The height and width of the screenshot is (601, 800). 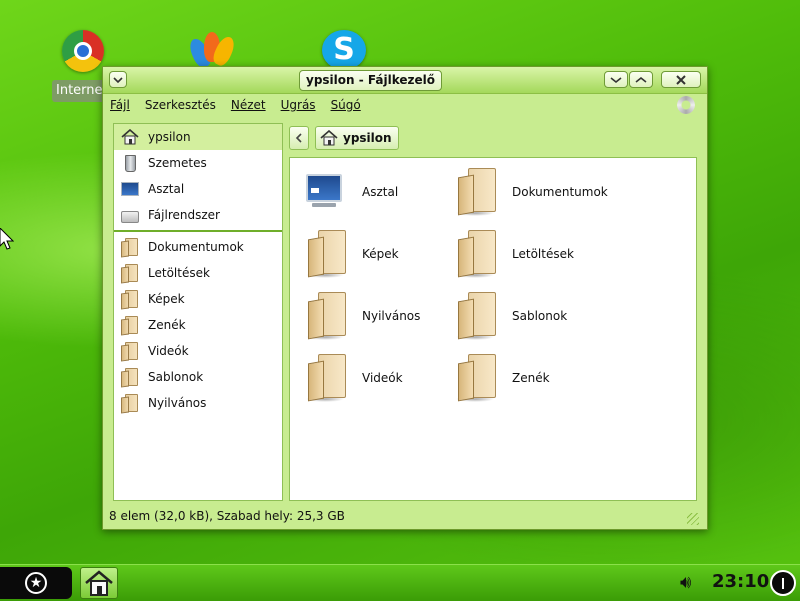 I want to click on file-item-videos: Videók, so click(x=369, y=378).